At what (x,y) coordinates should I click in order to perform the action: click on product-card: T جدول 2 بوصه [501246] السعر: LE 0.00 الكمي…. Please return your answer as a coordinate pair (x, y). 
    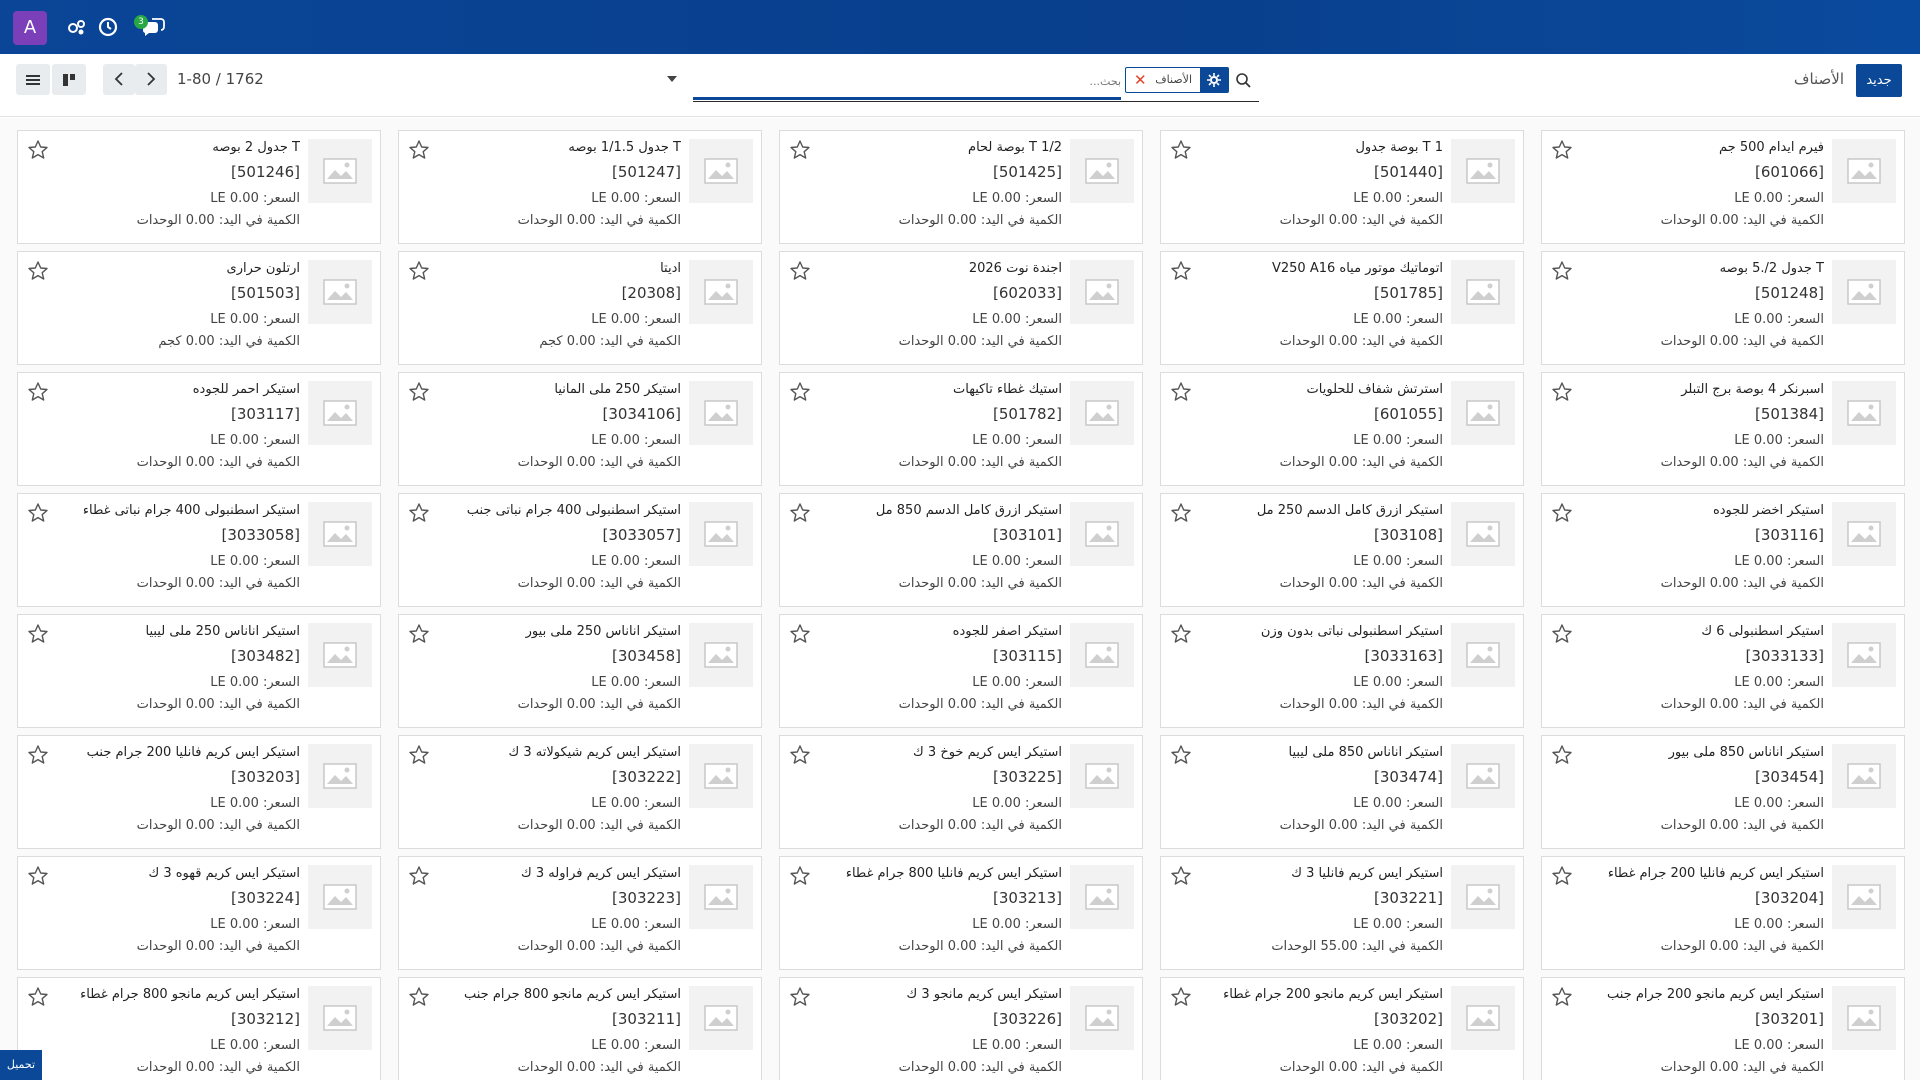
    Looking at the image, I should click on (199, 187).